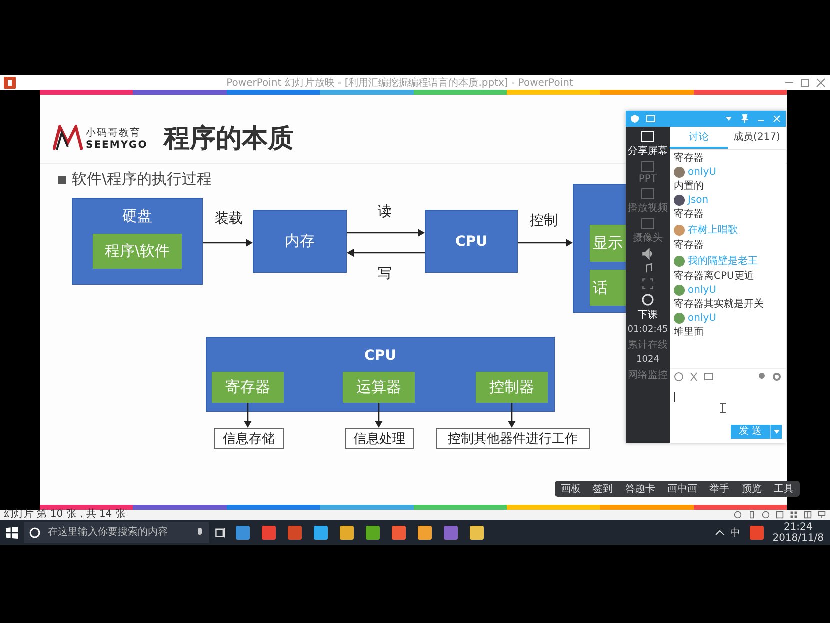 This screenshot has width=830, height=623. What do you see at coordinates (65, 515) in the screenshot?
I see `slide-counter: 幻灯片 第 10 张，共 14 张` at bounding box center [65, 515].